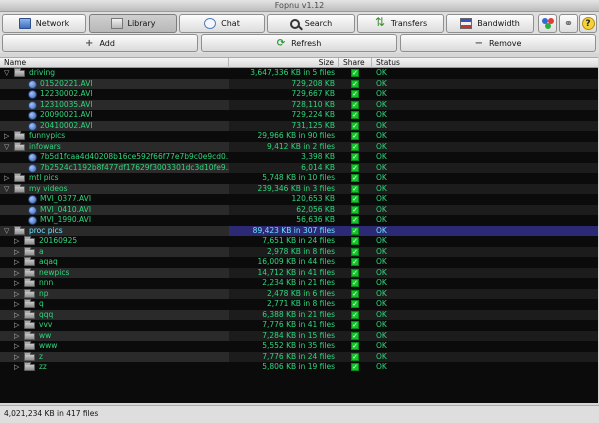  I want to click on tab-search: Search, so click(311, 23).